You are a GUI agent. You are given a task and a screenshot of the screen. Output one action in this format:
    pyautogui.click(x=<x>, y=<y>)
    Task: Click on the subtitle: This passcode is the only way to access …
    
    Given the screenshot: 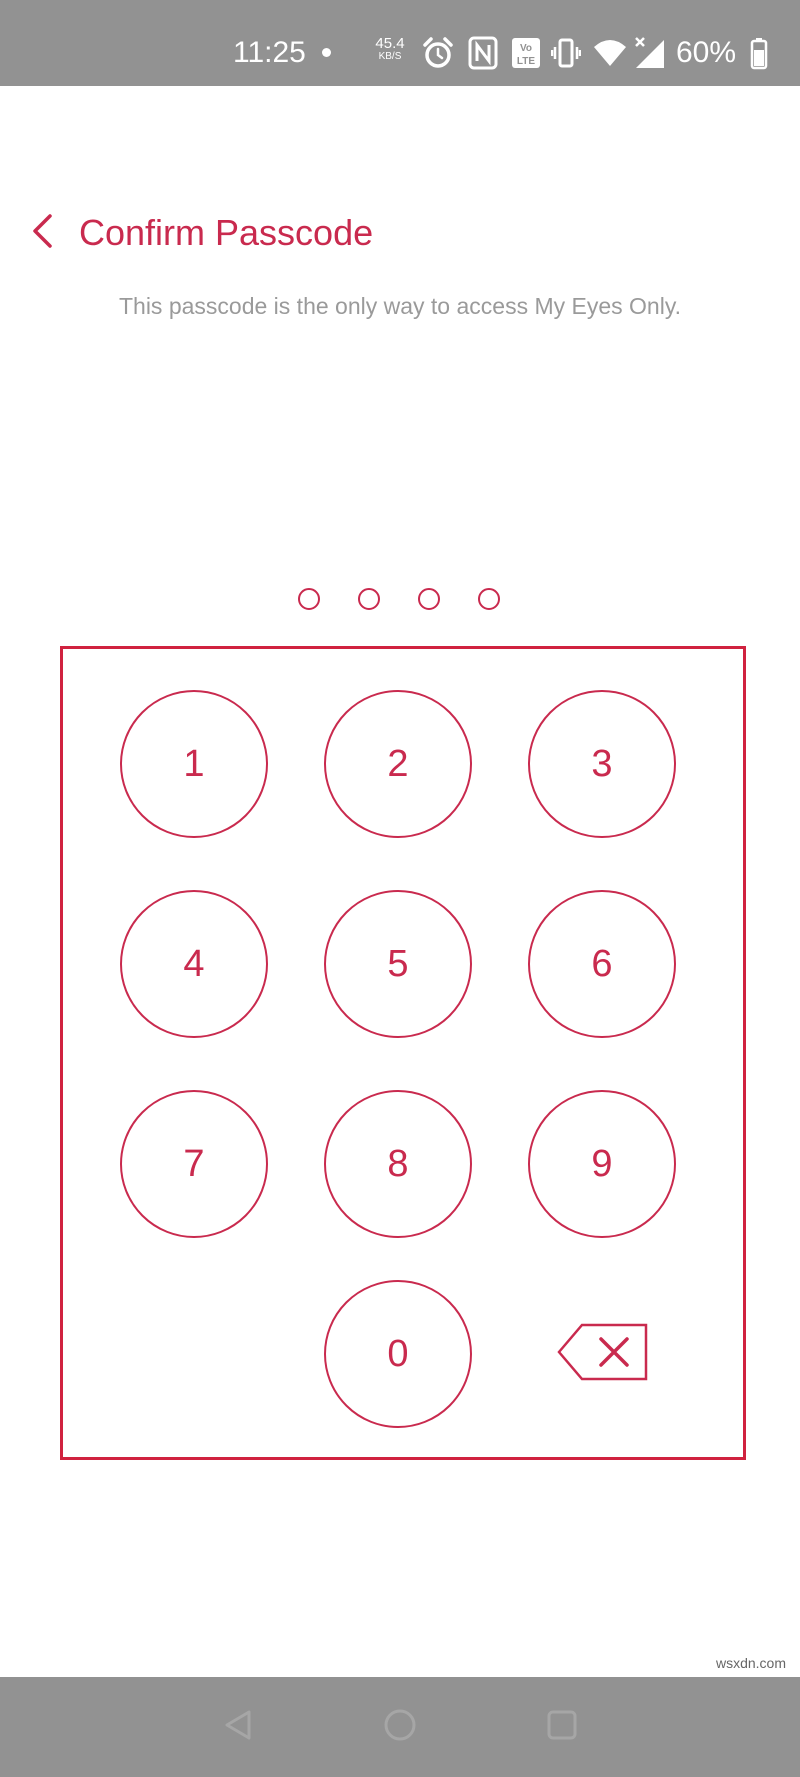 What is the action you would take?
    pyautogui.click(x=400, y=306)
    